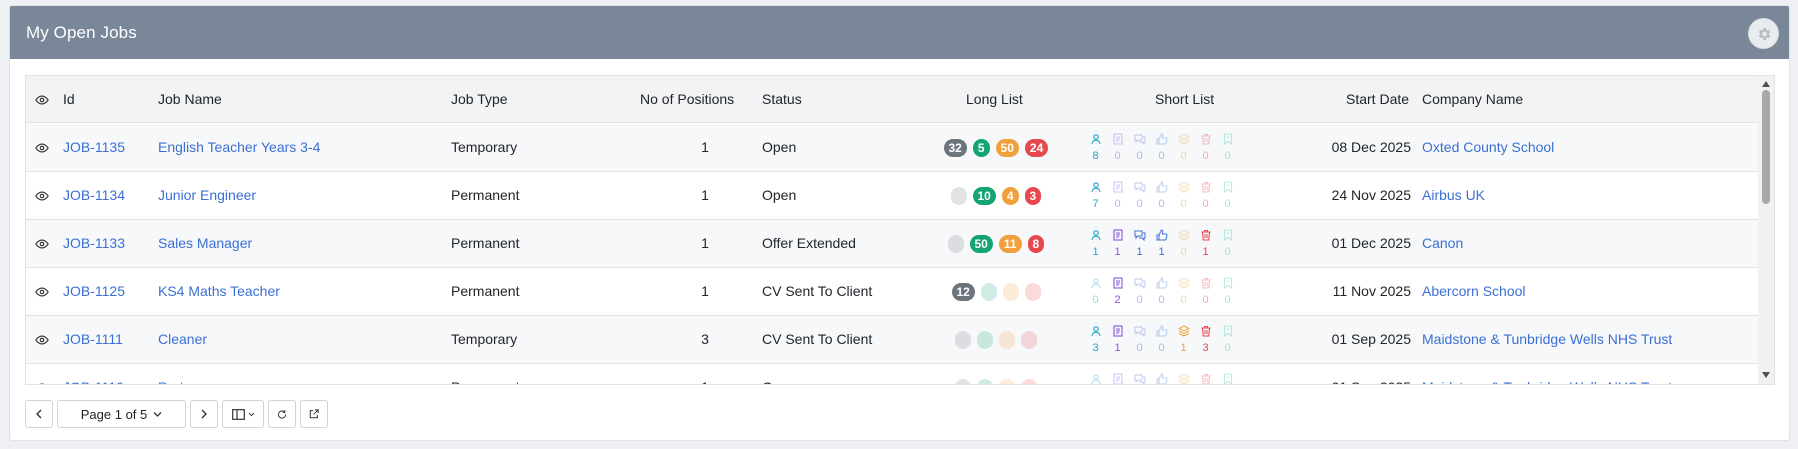  I want to click on long-list-badge: 8, so click(1036, 244).